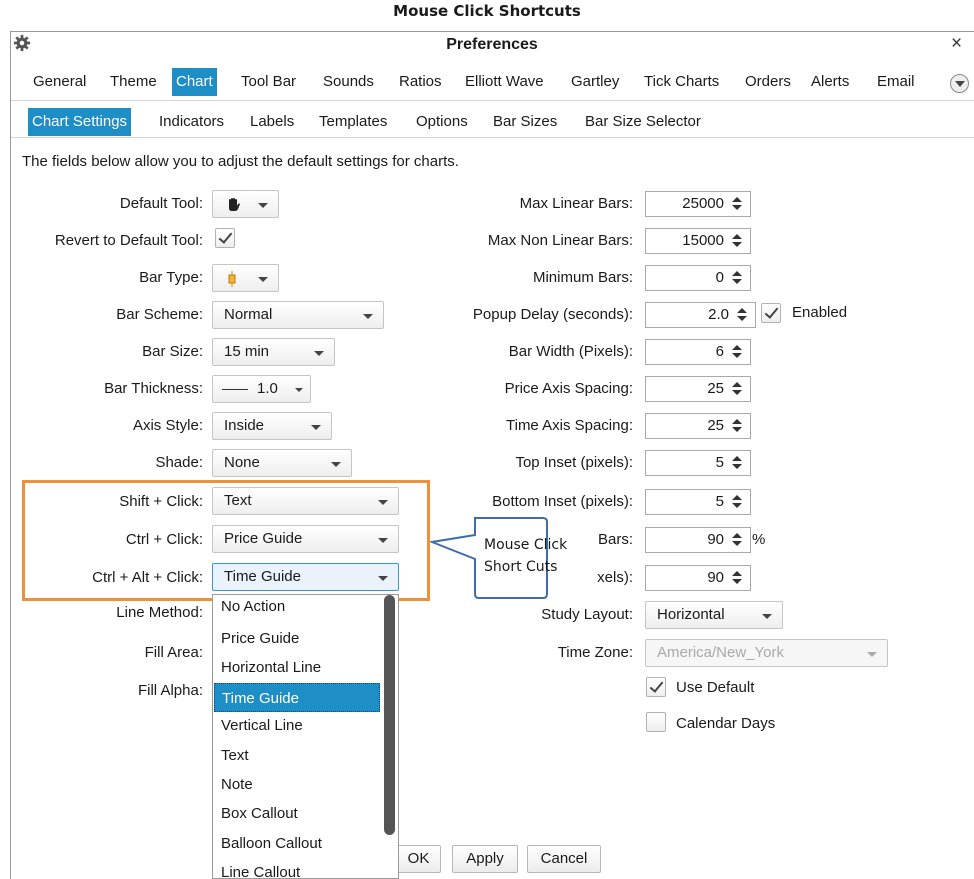 The height and width of the screenshot is (879, 974). Describe the element at coordinates (768, 82) in the screenshot. I see `tab-orders: Orders` at that location.